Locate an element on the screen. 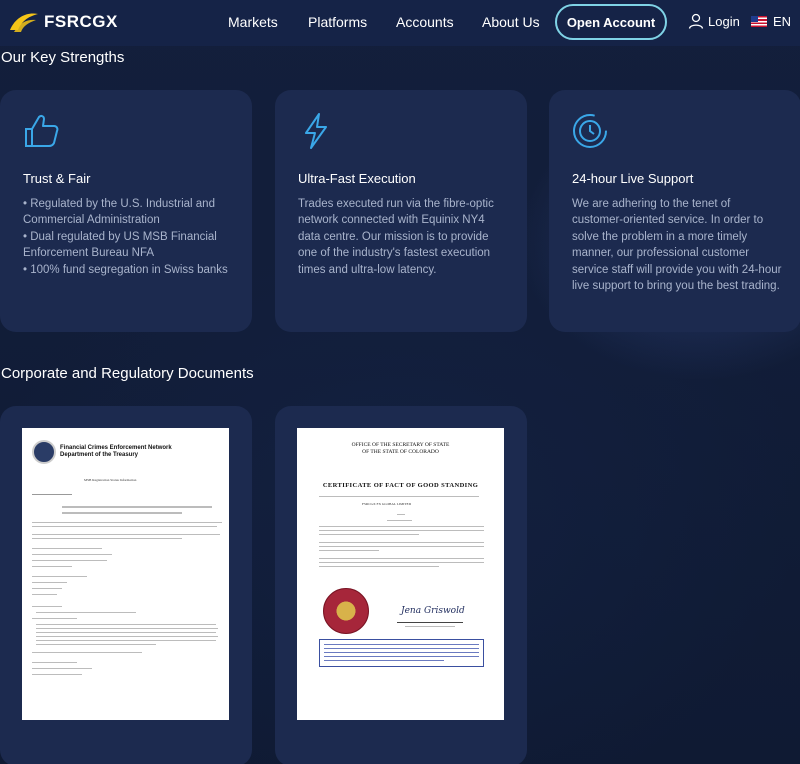 This screenshot has width=800, height=764. nav-platforms: Platforms is located at coordinates (337, 22).